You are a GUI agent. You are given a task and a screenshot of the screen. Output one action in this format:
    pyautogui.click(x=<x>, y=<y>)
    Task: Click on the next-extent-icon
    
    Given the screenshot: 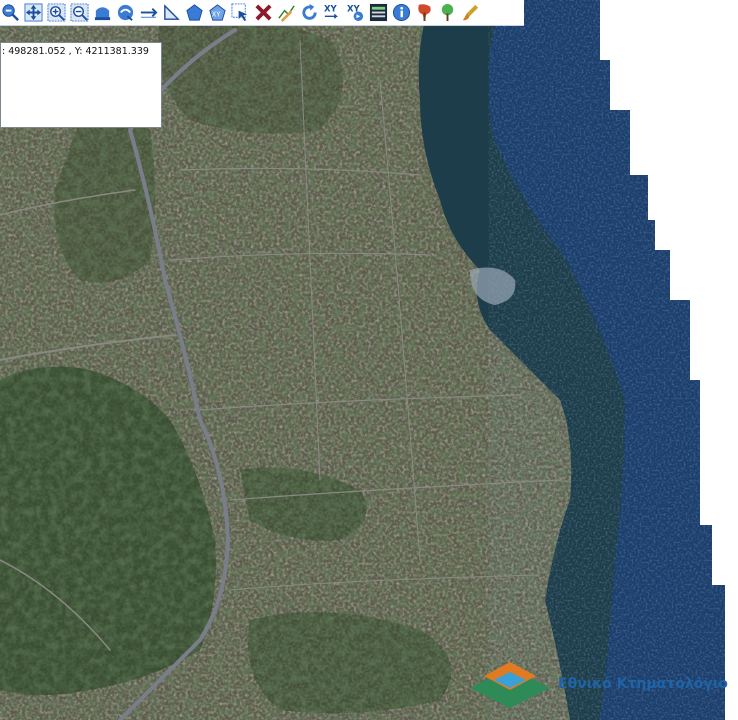 What is the action you would take?
    pyautogui.click(x=125, y=12)
    